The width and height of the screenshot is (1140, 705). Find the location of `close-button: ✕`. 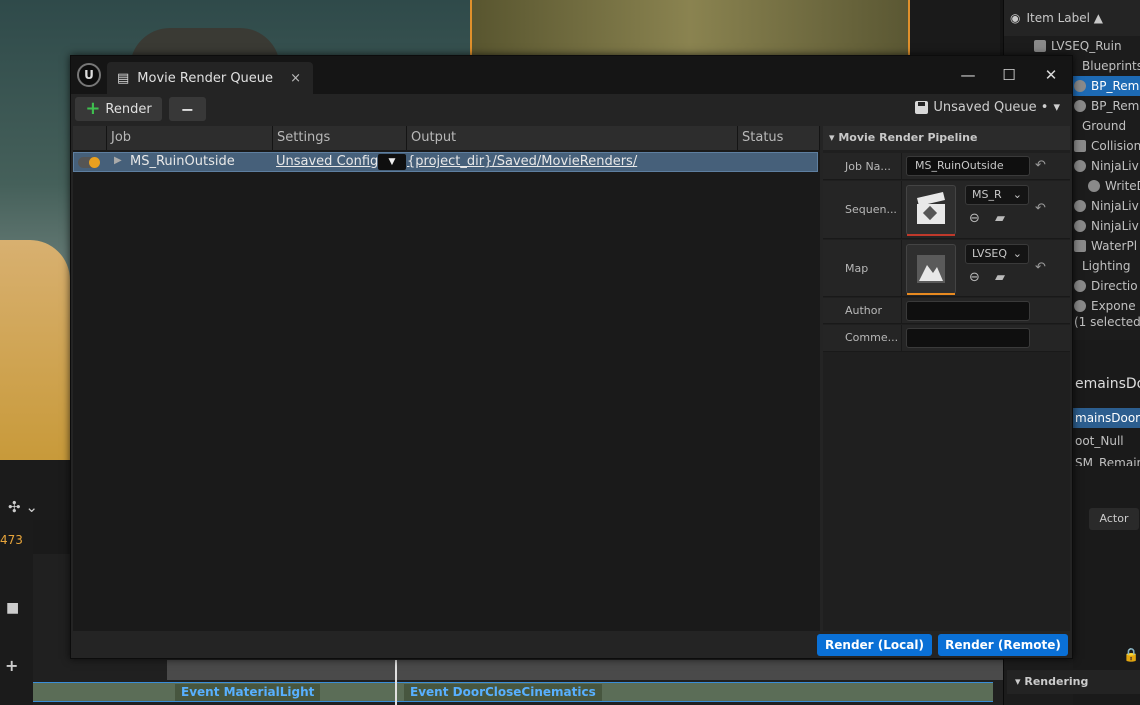

close-button: ✕ is located at coordinates (1051, 75).